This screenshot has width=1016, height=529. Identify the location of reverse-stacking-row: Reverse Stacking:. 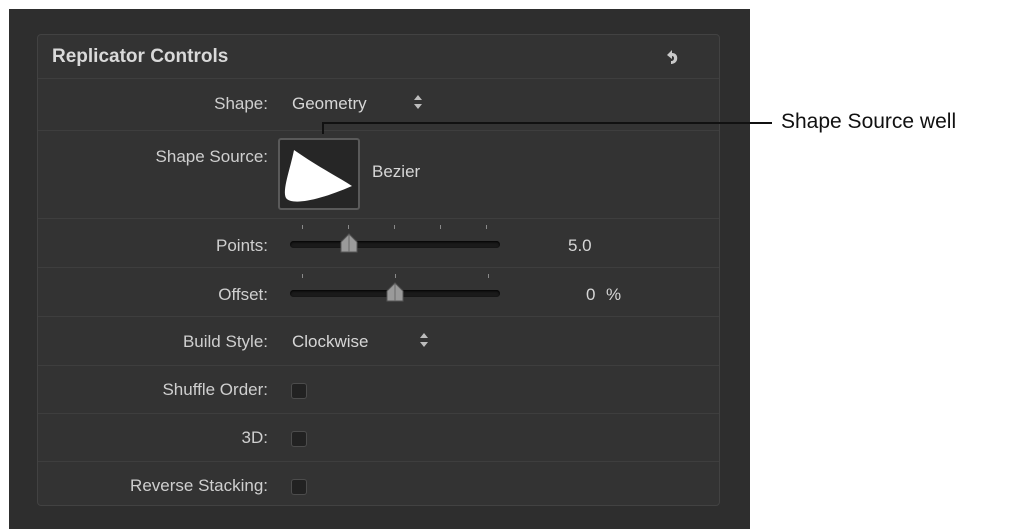
(378, 484).